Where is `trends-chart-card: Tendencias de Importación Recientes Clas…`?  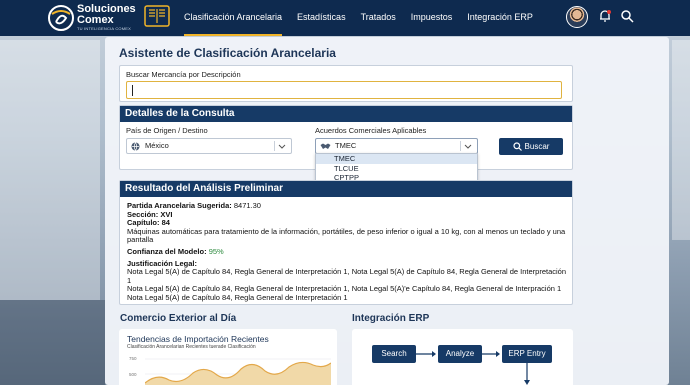
trends-chart-card: Tendencias de Importación Recientes Clas… is located at coordinates (228, 357).